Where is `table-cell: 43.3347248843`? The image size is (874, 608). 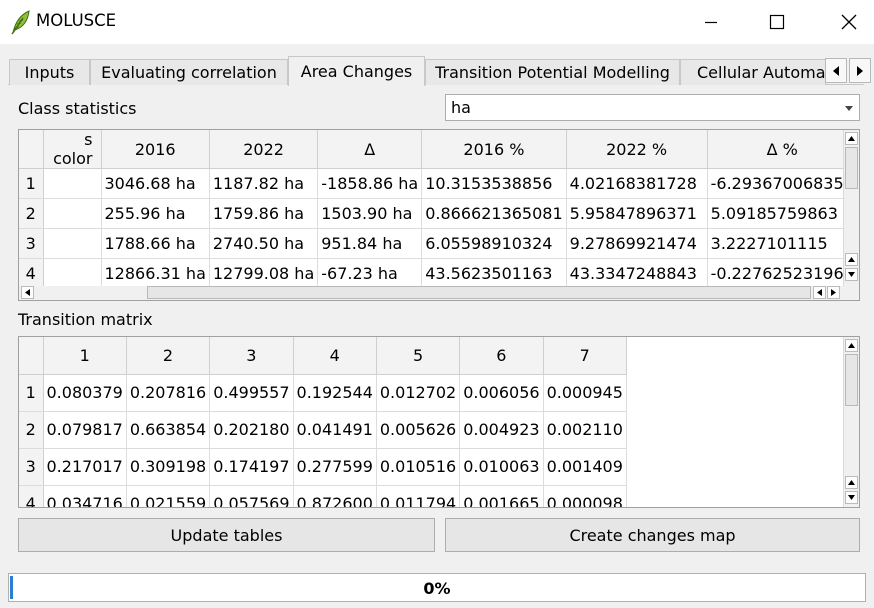
table-cell: 43.3347248843 is located at coordinates (637, 273).